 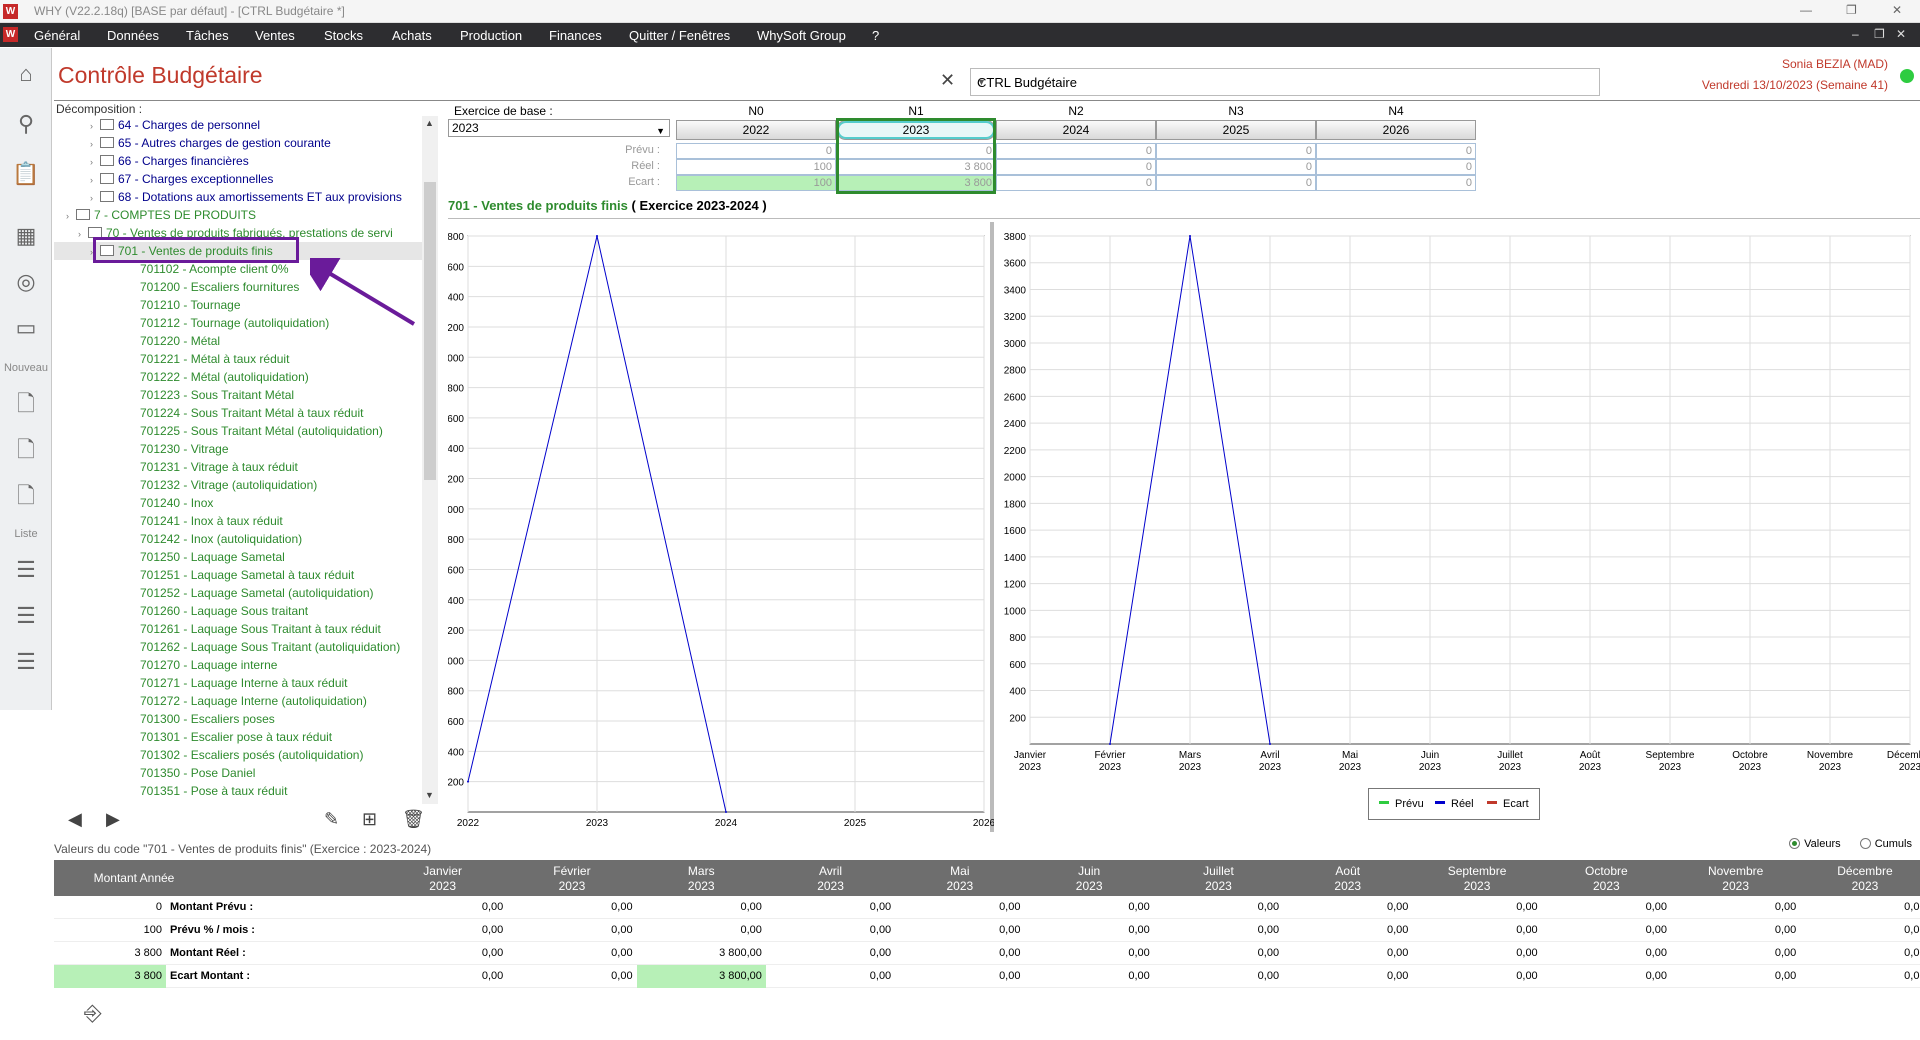 What do you see at coordinates (93, 1013) in the screenshot?
I see `exit-icon: ⎆` at bounding box center [93, 1013].